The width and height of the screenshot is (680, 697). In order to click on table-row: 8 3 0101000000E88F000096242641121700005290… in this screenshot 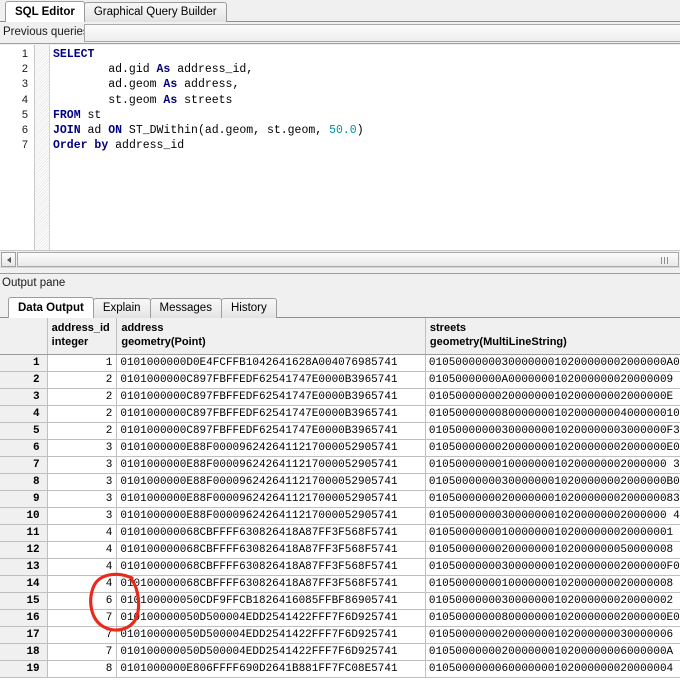, I will do `click(340, 482)`.